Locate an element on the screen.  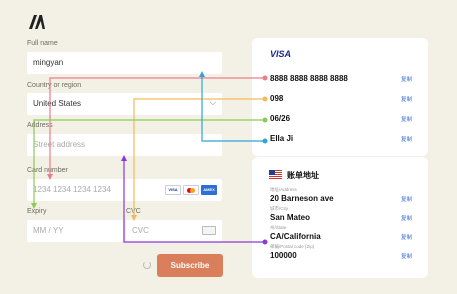
billing-address-value: 20 Barneson ave is located at coordinates (302, 198).